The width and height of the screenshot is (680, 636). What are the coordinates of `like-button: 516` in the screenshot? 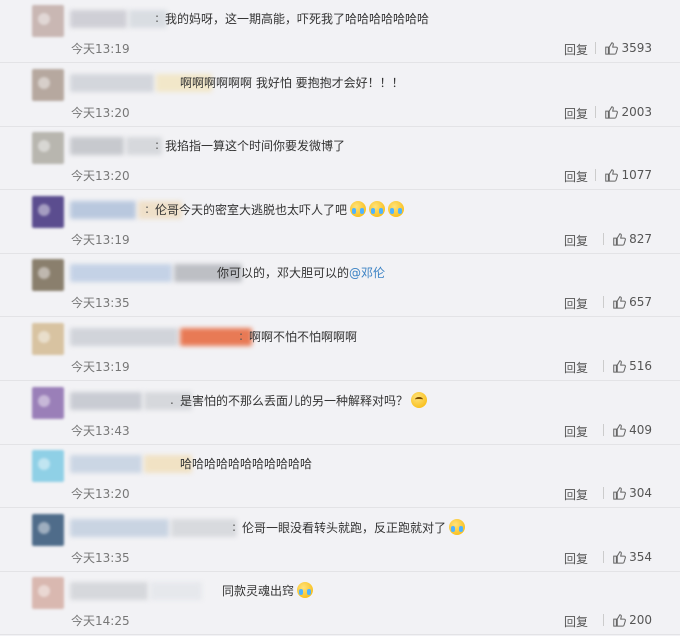 It's located at (627, 366).